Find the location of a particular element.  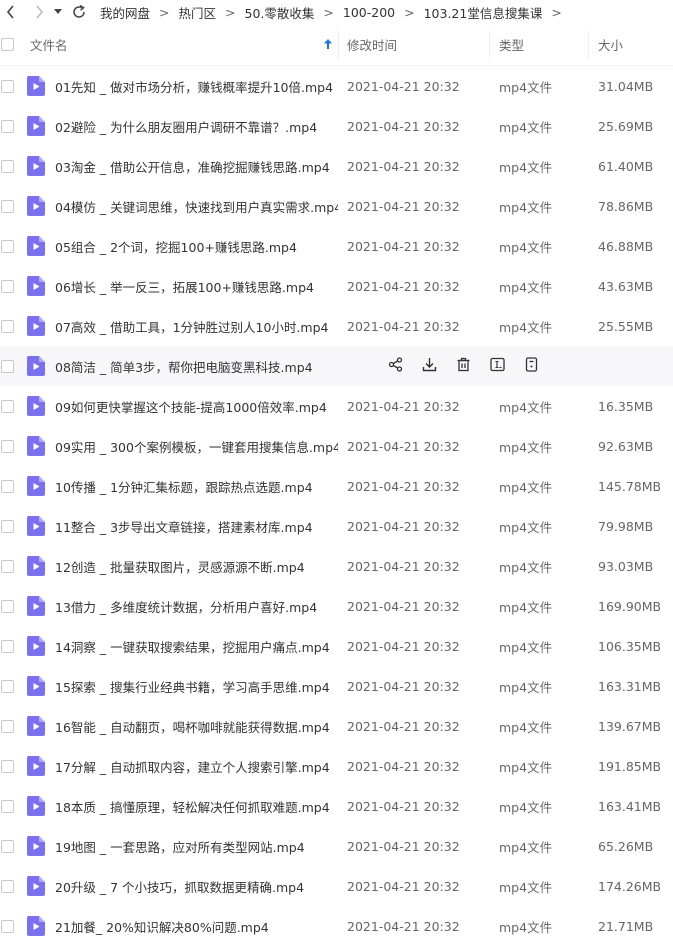

file-name: 21加餐_ 20%知识解决80%问题.mp4 is located at coordinates (162, 926).